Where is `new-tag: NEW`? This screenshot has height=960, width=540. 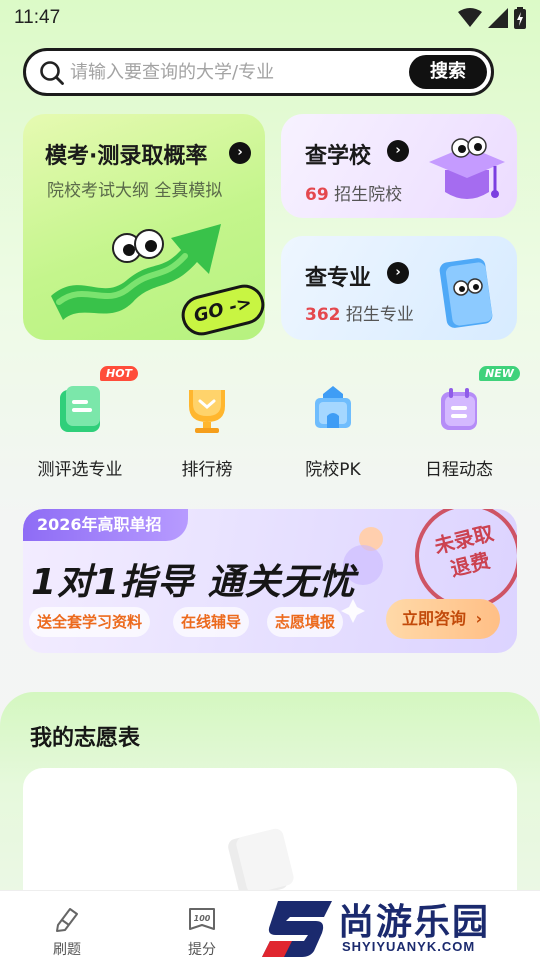
new-tag: NEW is located at coordinates (499, 373).